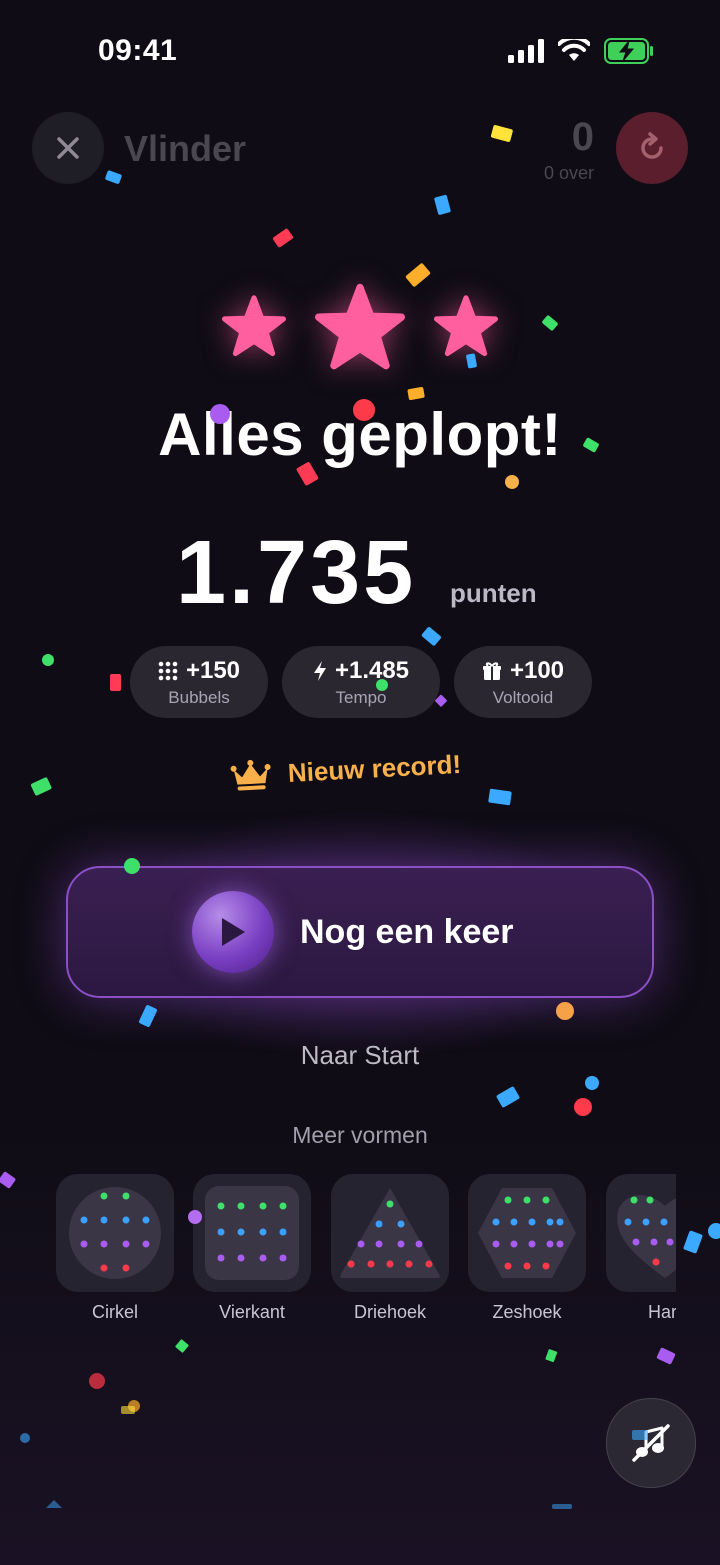 The image size is (720, 1565). I want to click on result-headline: Alles geplopt!, so click(360, 434).